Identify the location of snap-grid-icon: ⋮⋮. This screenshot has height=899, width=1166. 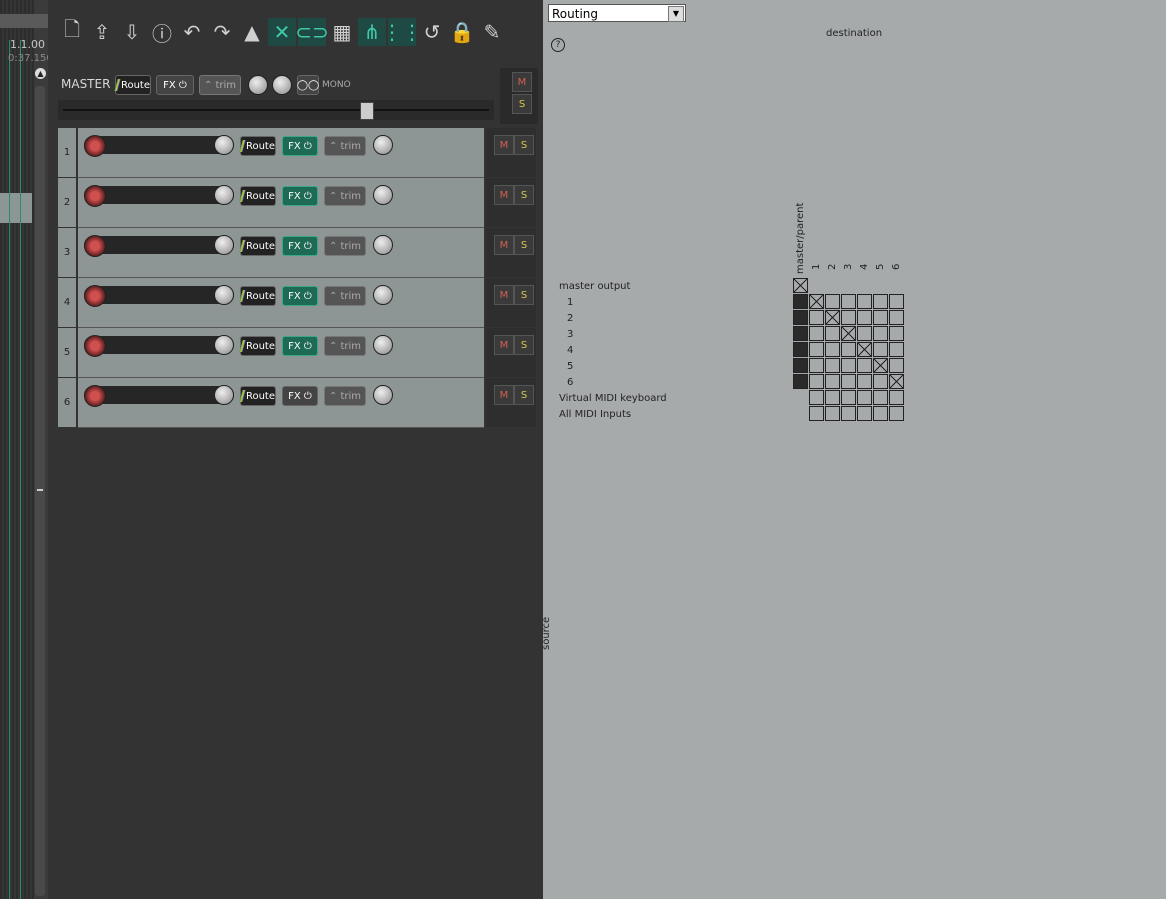
(402, 32).